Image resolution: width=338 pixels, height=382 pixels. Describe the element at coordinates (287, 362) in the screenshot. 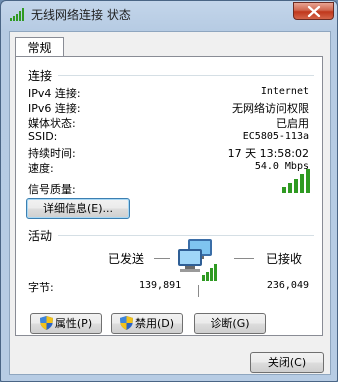

I see `close-button: 关闭(C)` at that location.